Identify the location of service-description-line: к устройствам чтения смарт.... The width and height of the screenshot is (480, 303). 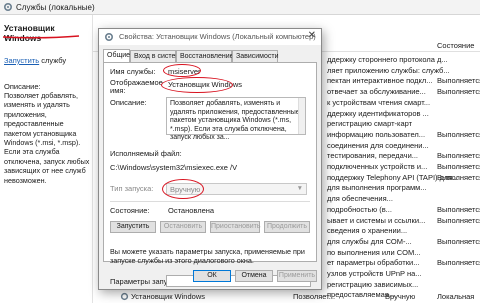
(379, 102).